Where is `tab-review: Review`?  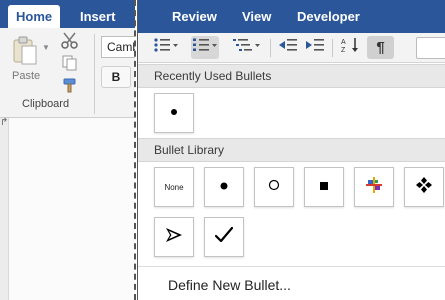 tab-review: Review is located at coordinates (194, 16).